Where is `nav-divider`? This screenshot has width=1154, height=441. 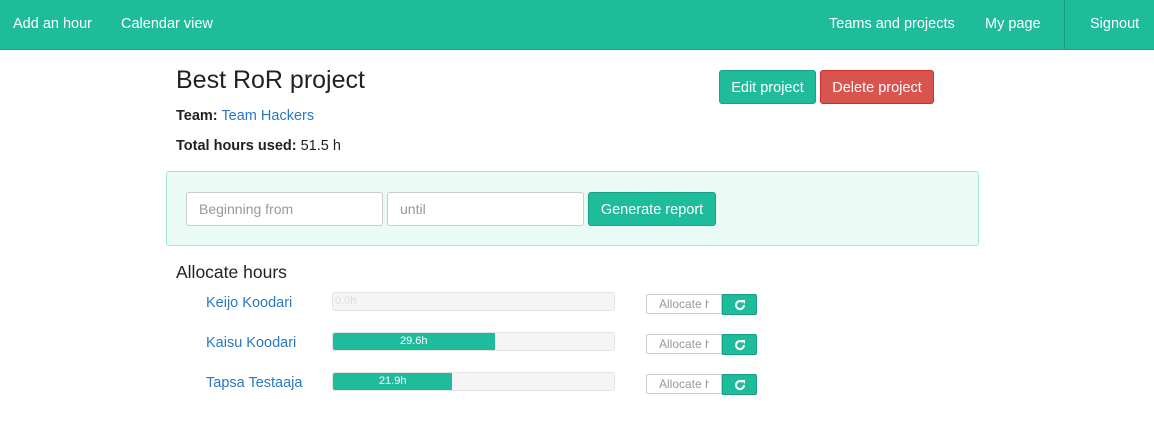
nav-divider is located at coordinates (1064, 24).